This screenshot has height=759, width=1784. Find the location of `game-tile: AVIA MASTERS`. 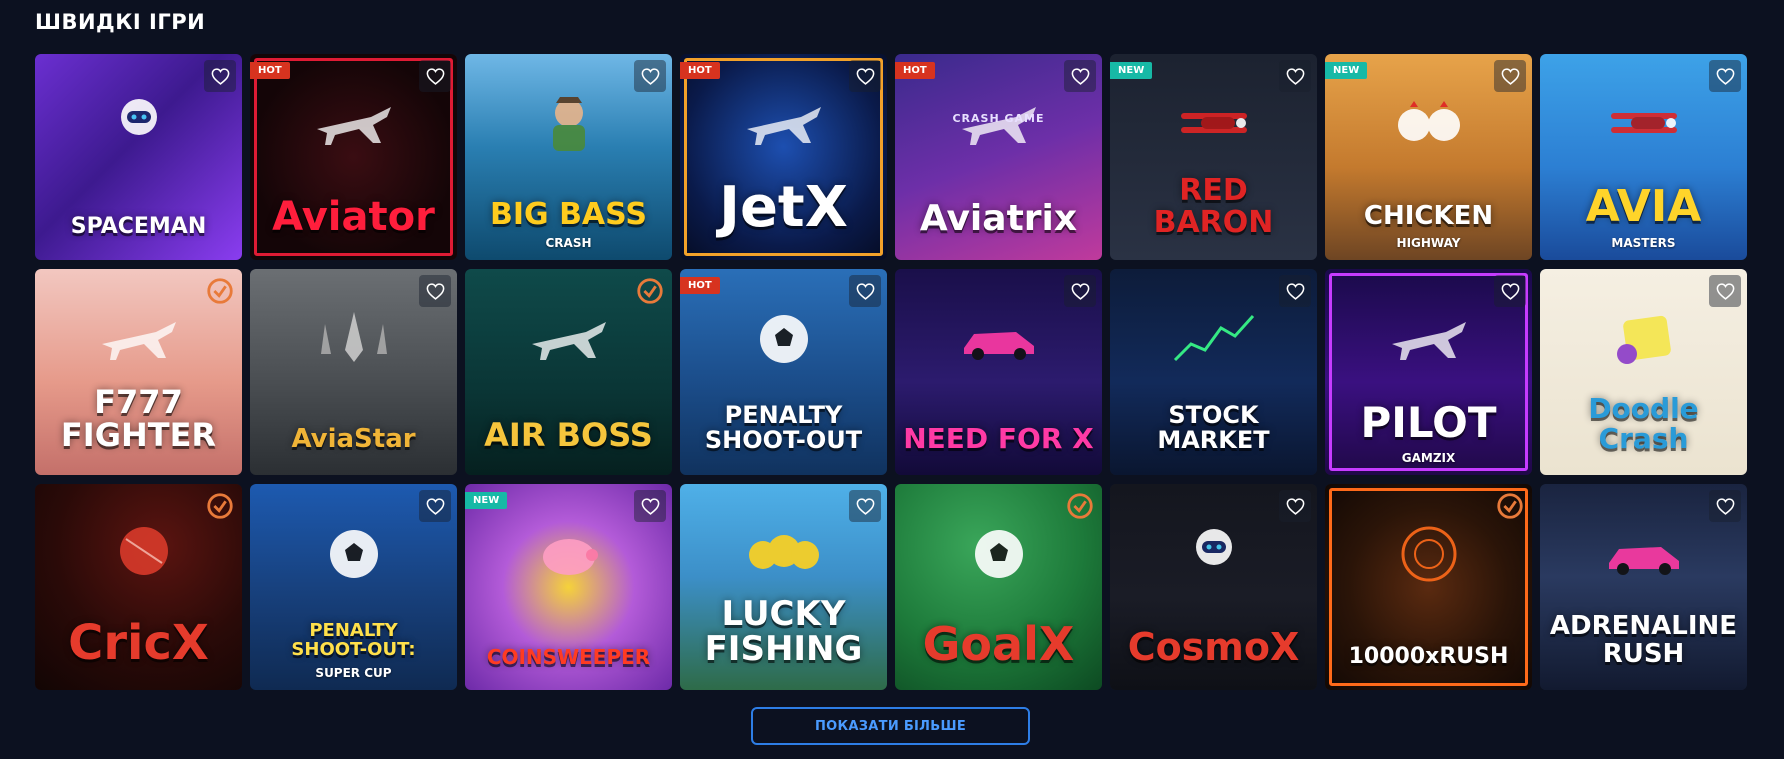

game-tile: AVIA MASTERS is located at coordinates (1643, 157).